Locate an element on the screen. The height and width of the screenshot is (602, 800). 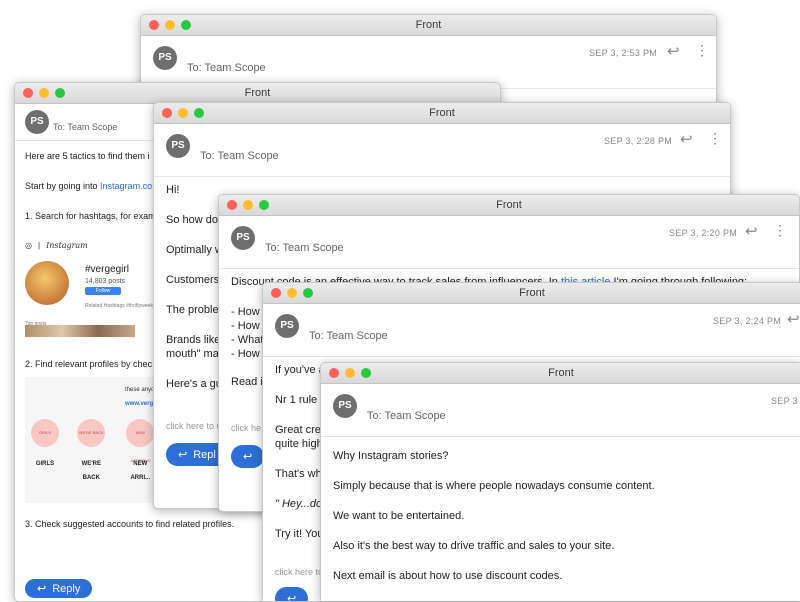
highlight-label: WE'RE BACK is located at coordinates (91, 471).